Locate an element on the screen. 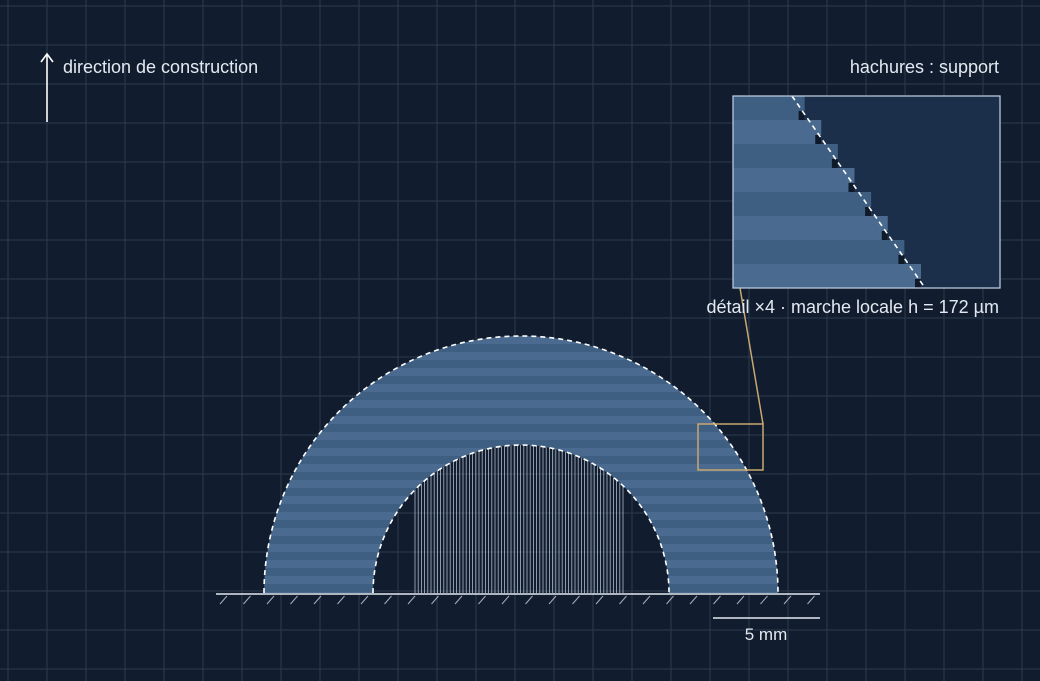 This screenshot has height=681, width=1040. scale-bar-label: 5 mm is located at coordinates (766, 634).